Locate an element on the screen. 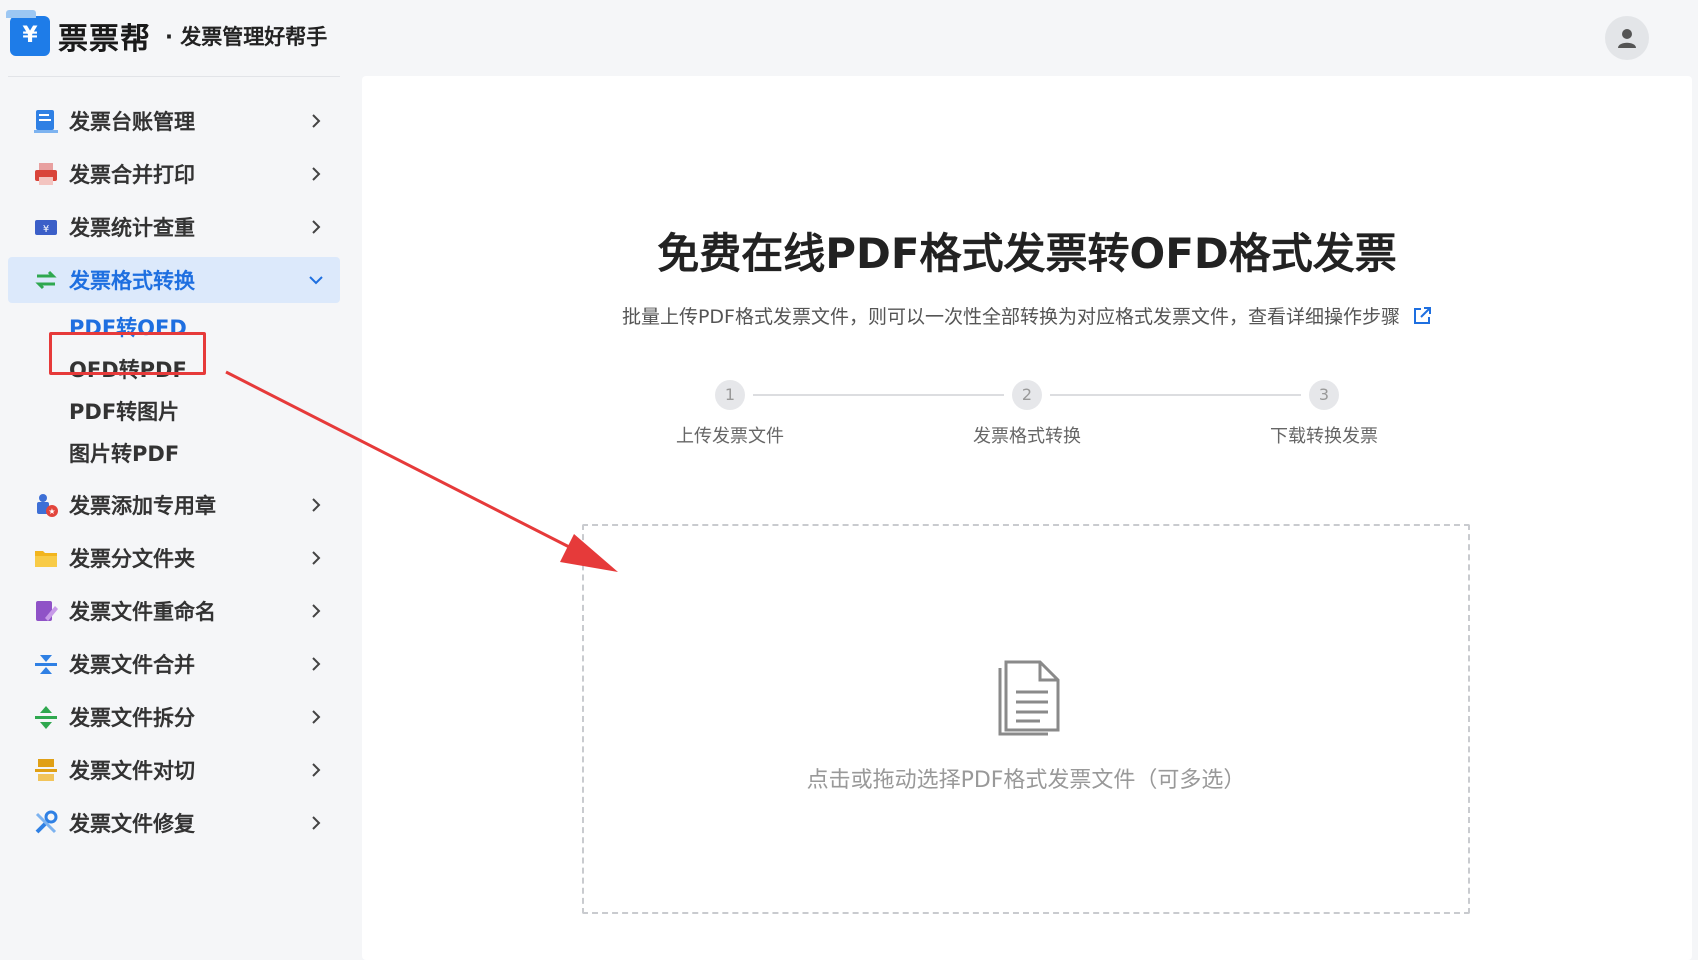 Image resolution: width=1698 pixels, height=960 pixels. submenu-image-to-pdf: 图片转PDF is located at coordinates (124, 454).